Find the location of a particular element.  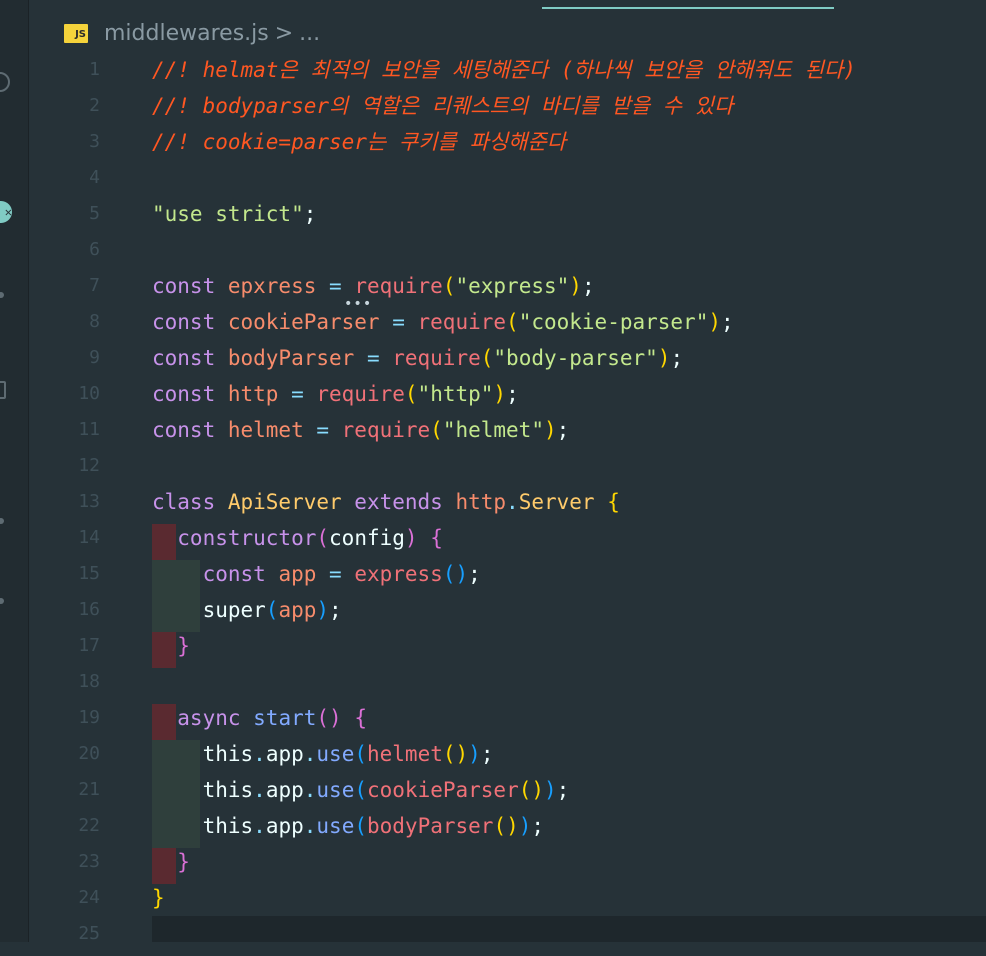

code-token: ApiServer is located at coordinates (284, 502).